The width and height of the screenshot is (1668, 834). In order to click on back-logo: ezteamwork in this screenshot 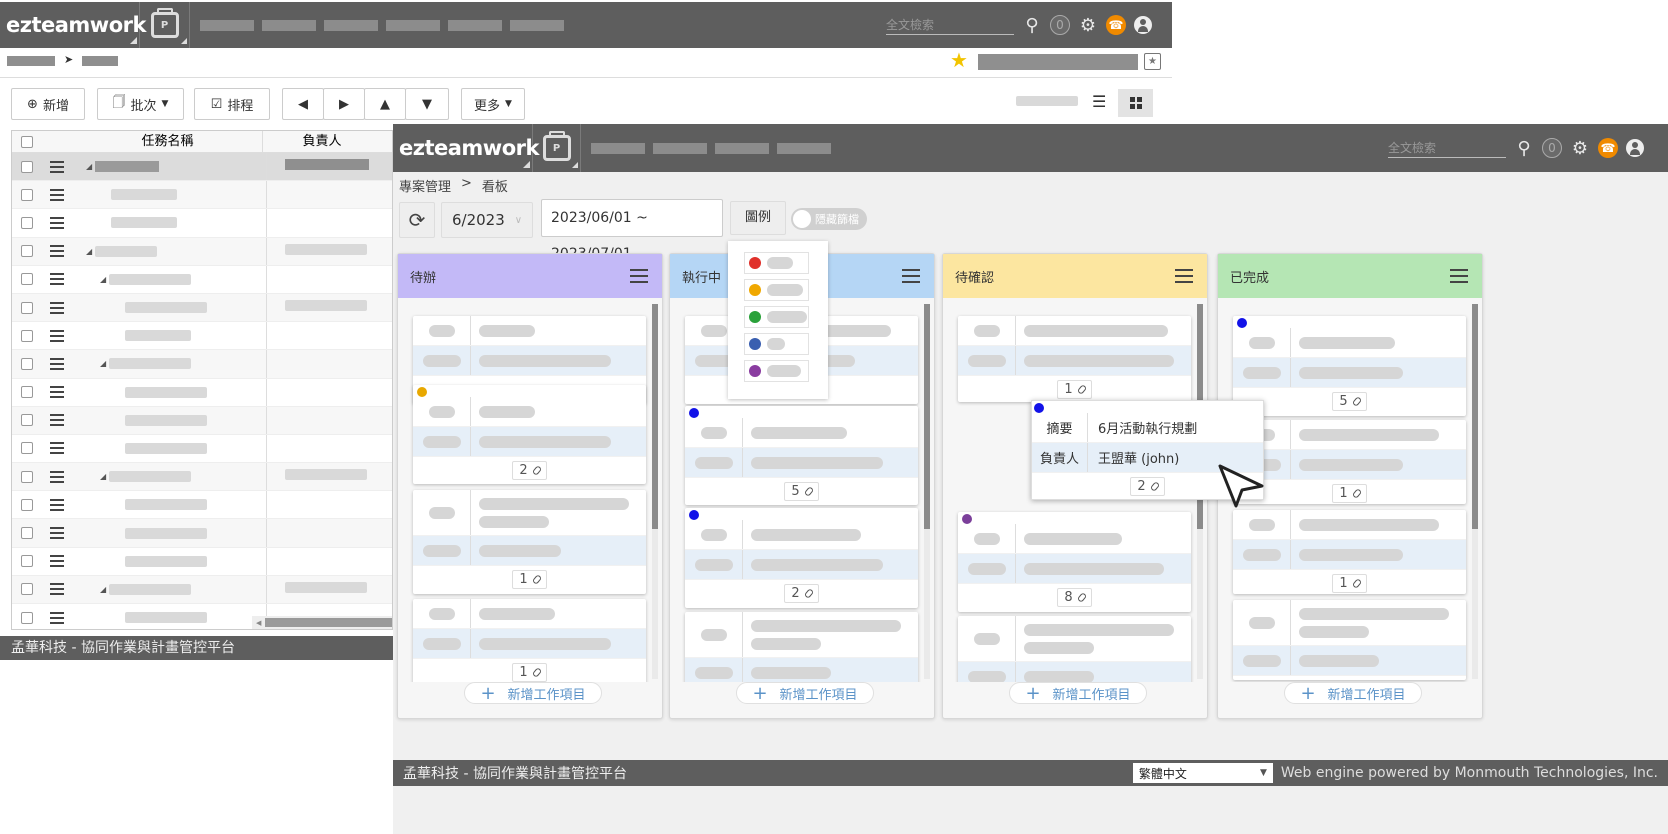, I will do `click(73, 25)`.